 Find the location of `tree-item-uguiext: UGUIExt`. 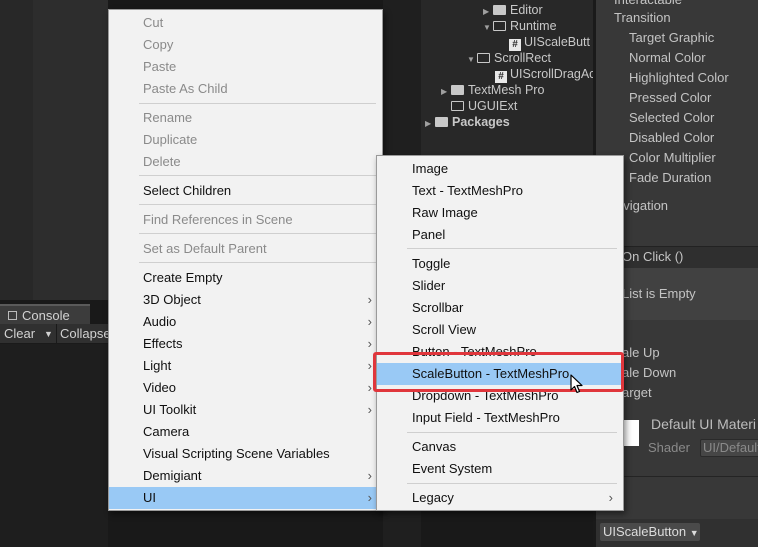

tree-item-uguiext: UGUIExt is located at coordinates (484, 106).